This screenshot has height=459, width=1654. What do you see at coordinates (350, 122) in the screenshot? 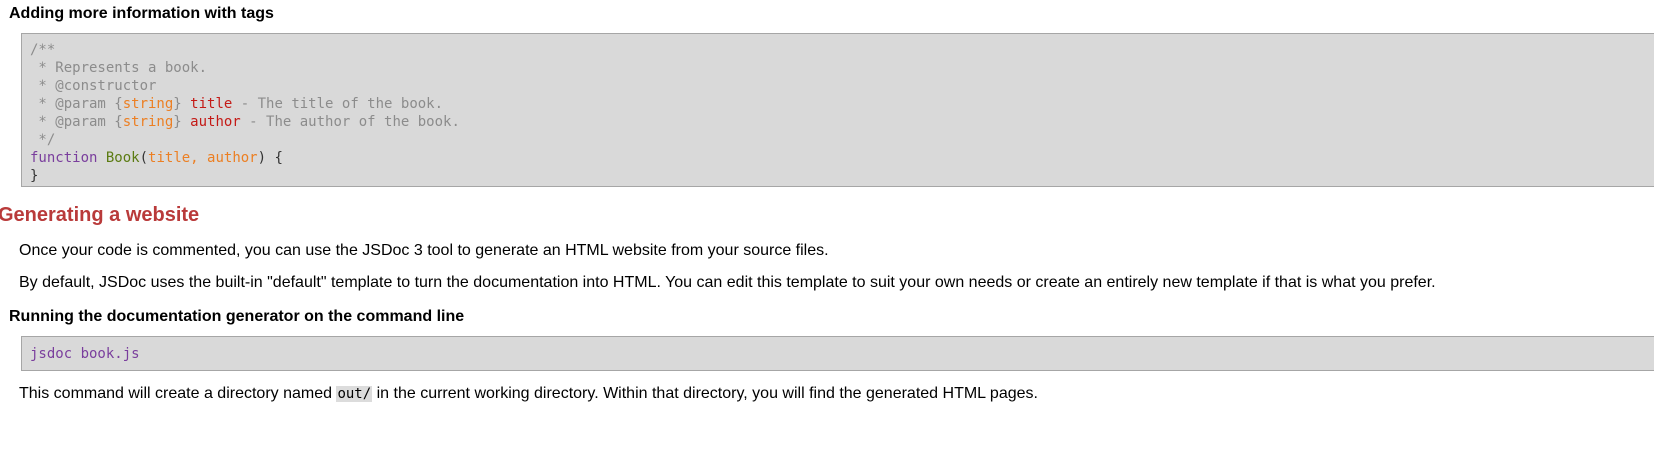
I see `code-comment: - The author of the book.` at bounding box center [350, 122].